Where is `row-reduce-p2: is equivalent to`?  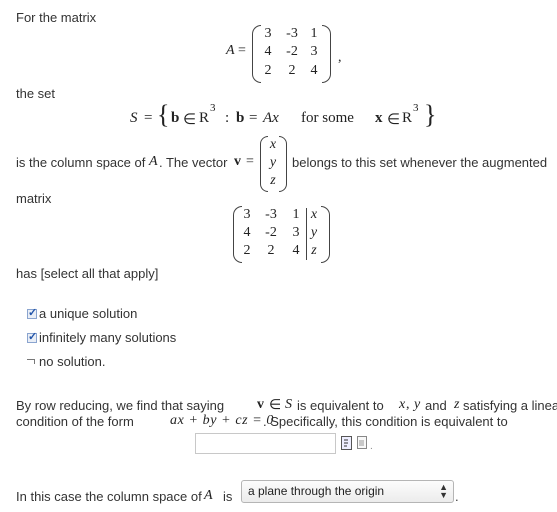 row-reduce-p2: is equivalent to is located at coordinates (340, 405).